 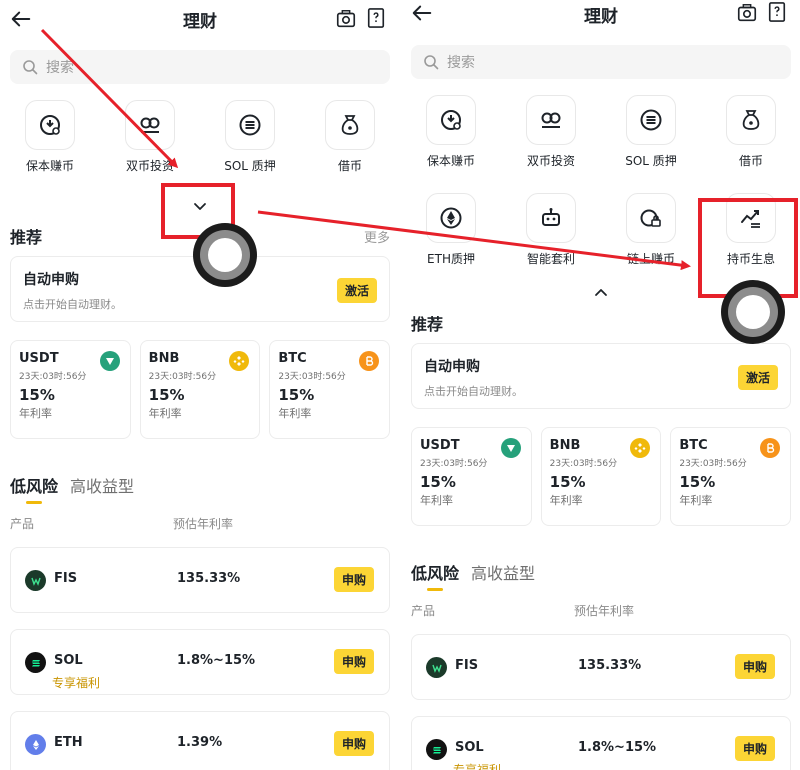 I want to click on onchain-lock-icon, so click(x=650, y=218).